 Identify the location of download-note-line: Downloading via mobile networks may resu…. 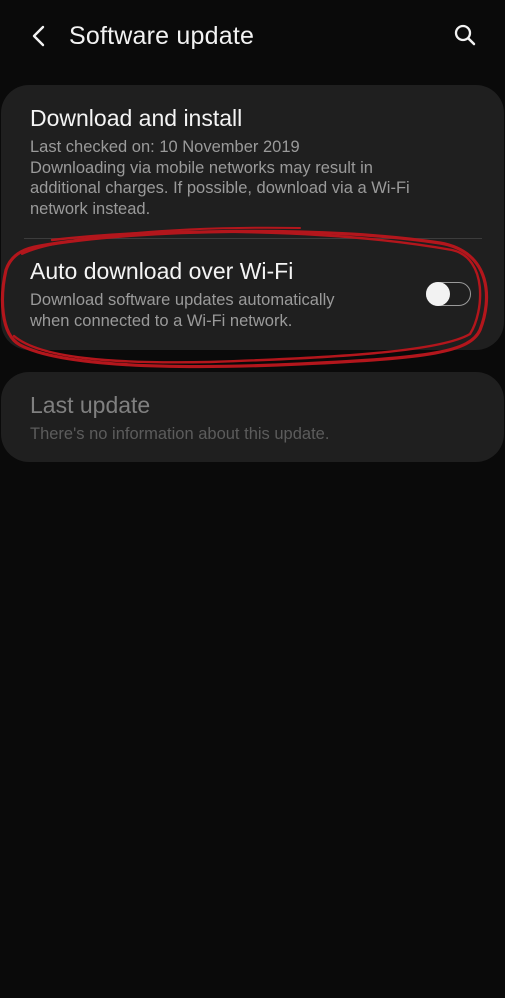
(201, 167).